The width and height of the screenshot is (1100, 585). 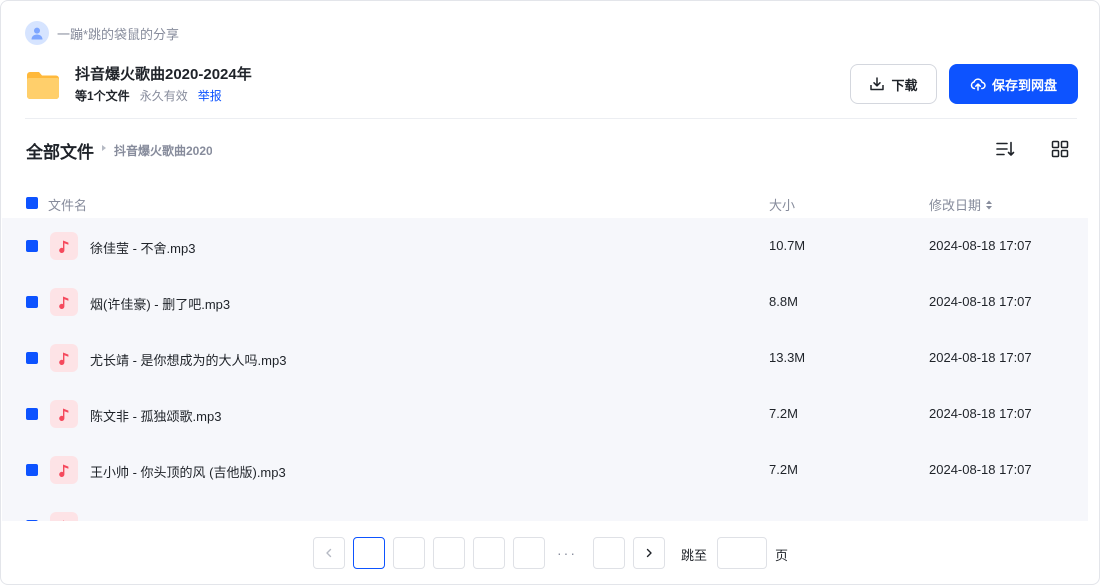 I want to click on column-name: 文件名, so click(x=67, y=204).